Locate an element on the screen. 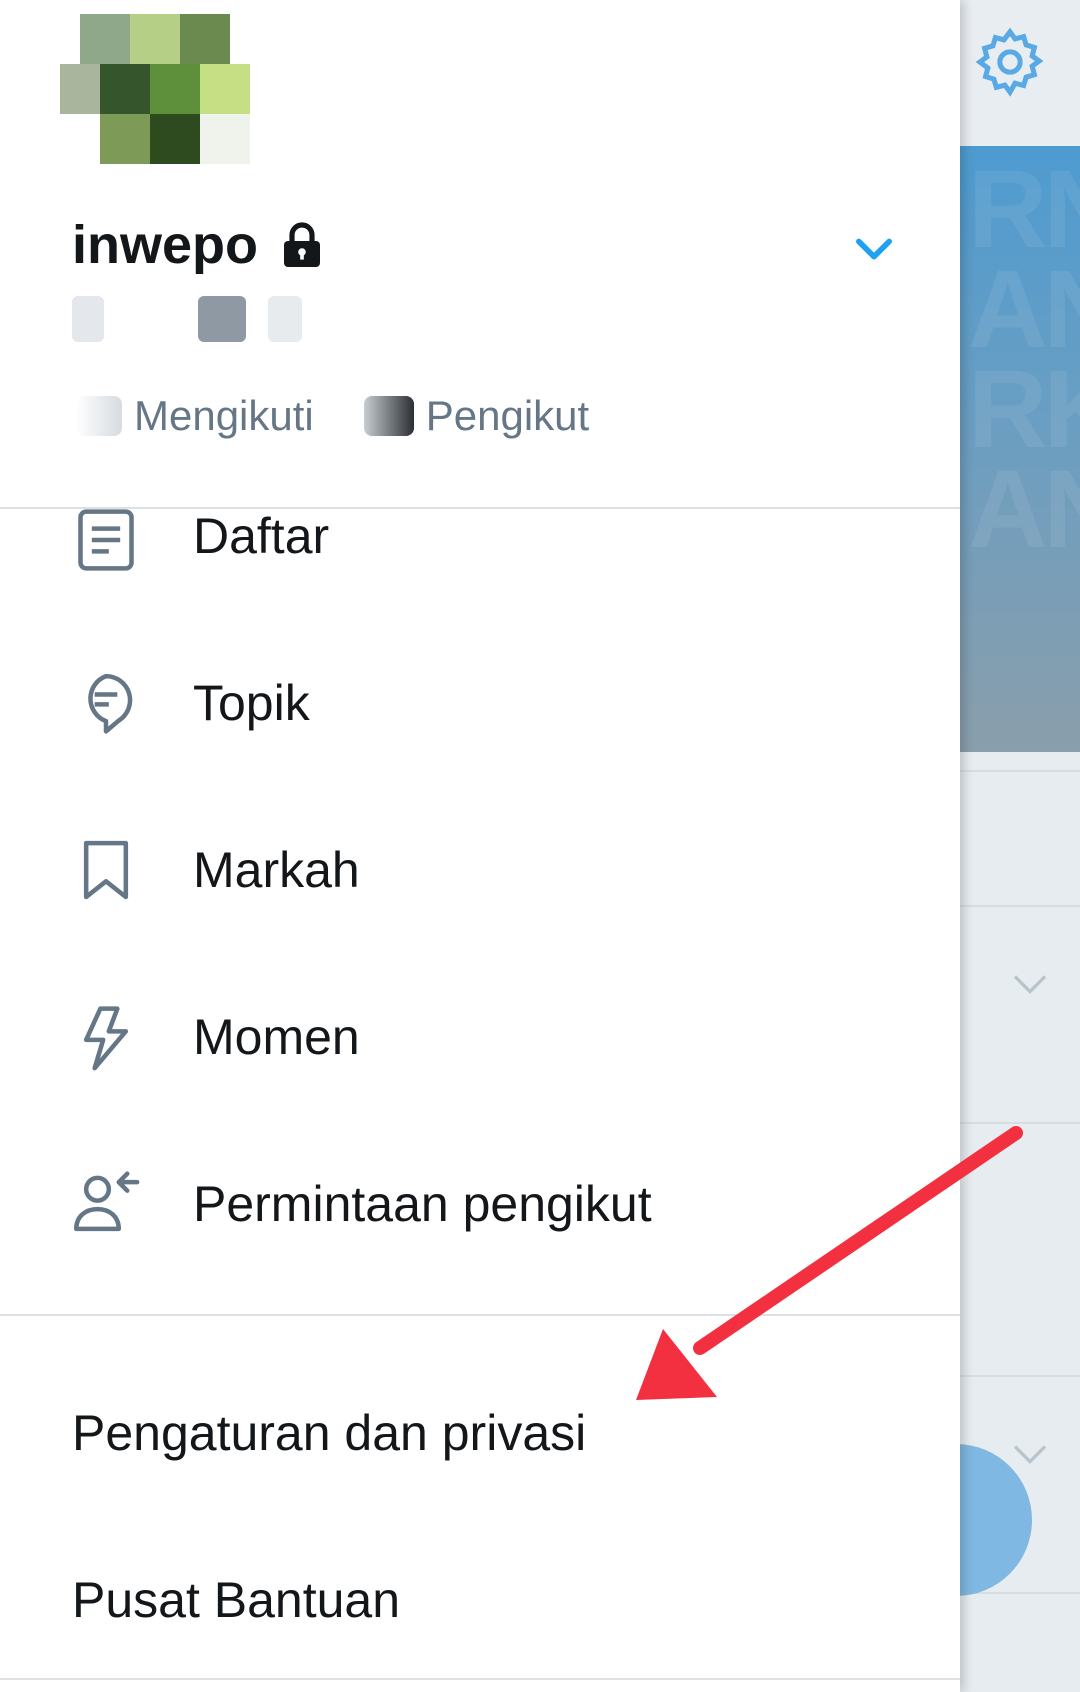 This screenshot has width=1080, height=1692. following-label: Mengikuti is located at coordinates (224, 415).